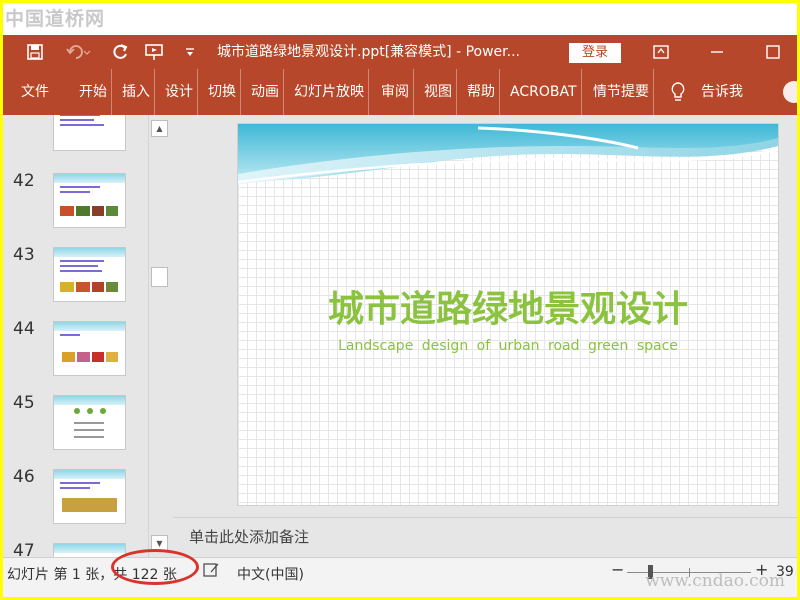 The width and height of the screenshot is (800, 600). Describe the element at coordinates (508, 154) in the screenshot. I see `wave-header-graphic` at that location.